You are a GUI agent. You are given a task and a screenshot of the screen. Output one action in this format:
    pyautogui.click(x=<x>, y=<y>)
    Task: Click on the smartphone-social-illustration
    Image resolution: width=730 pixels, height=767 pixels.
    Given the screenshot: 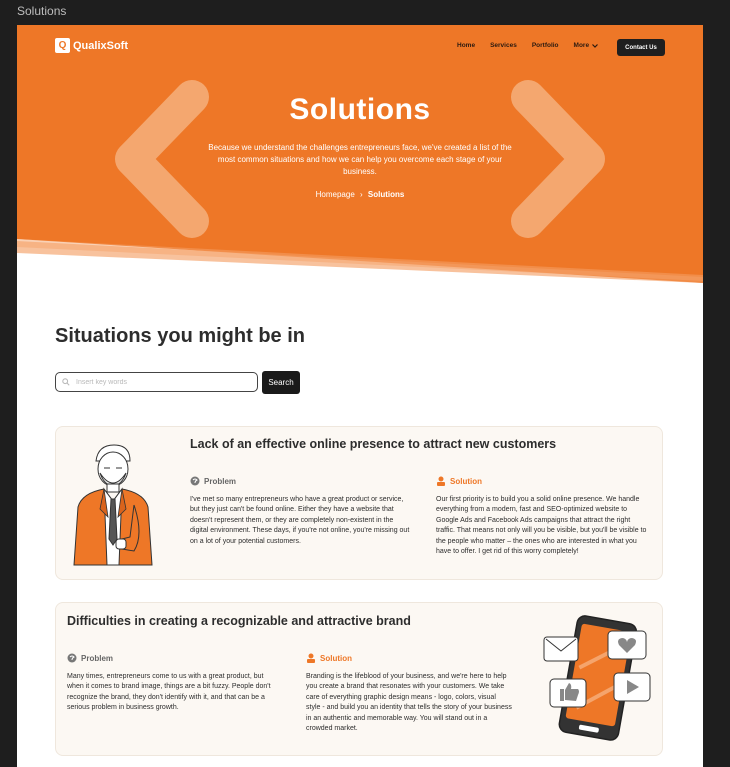 What is the action you would take?
    pyautogui.click(x=597, y=678)
    